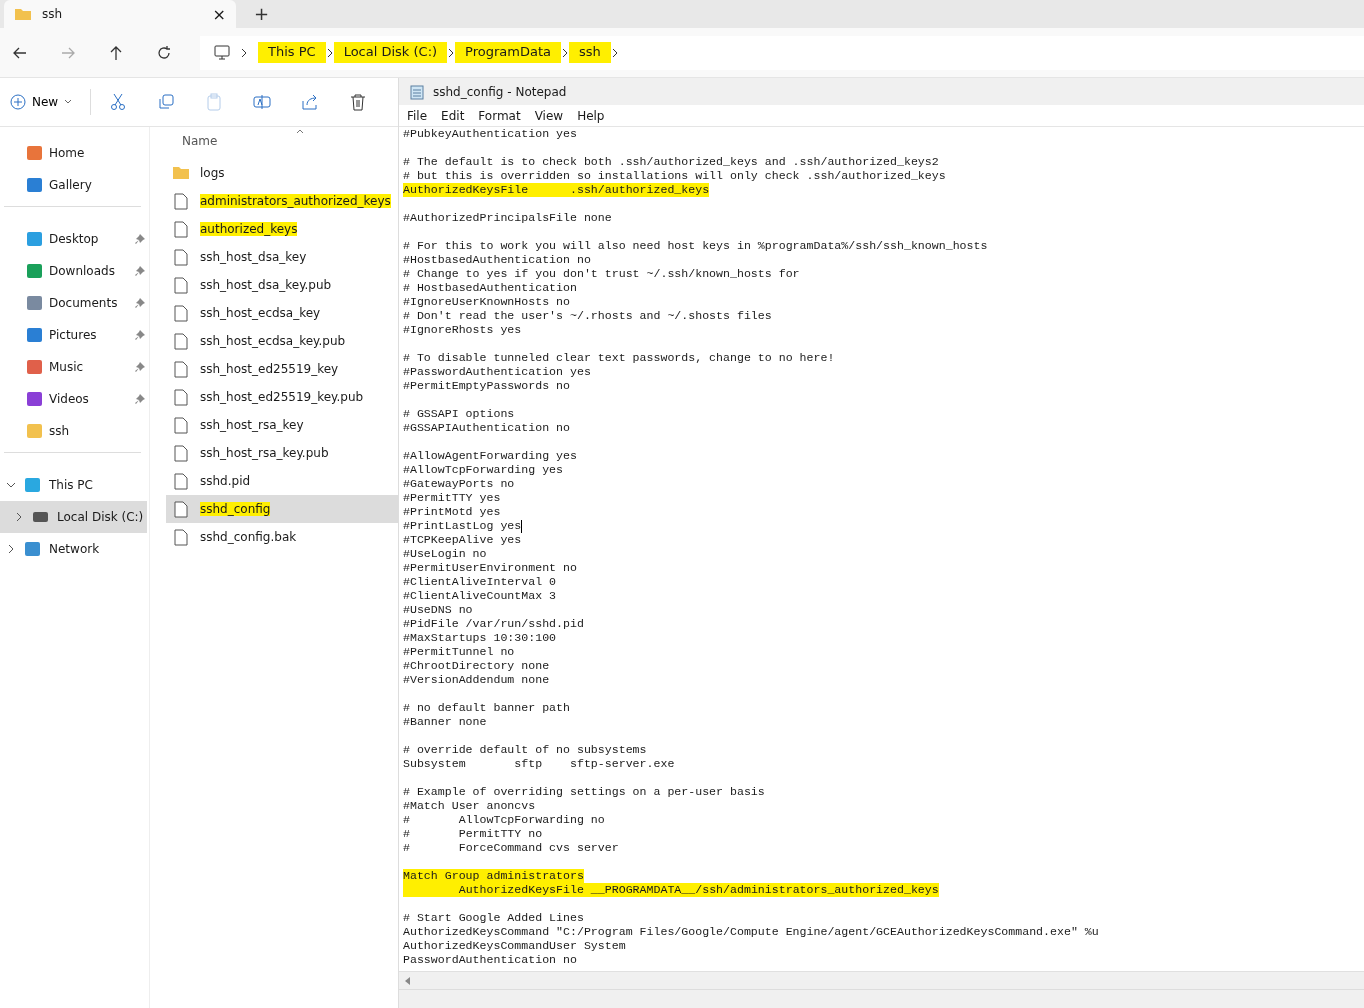 Image resolution: width=1364 pixels, height=1008 pixels. Describe the element at coordinates (462, 540) in the screenshot. I see `code-line: #TCPKeepAlive yes` at that location.